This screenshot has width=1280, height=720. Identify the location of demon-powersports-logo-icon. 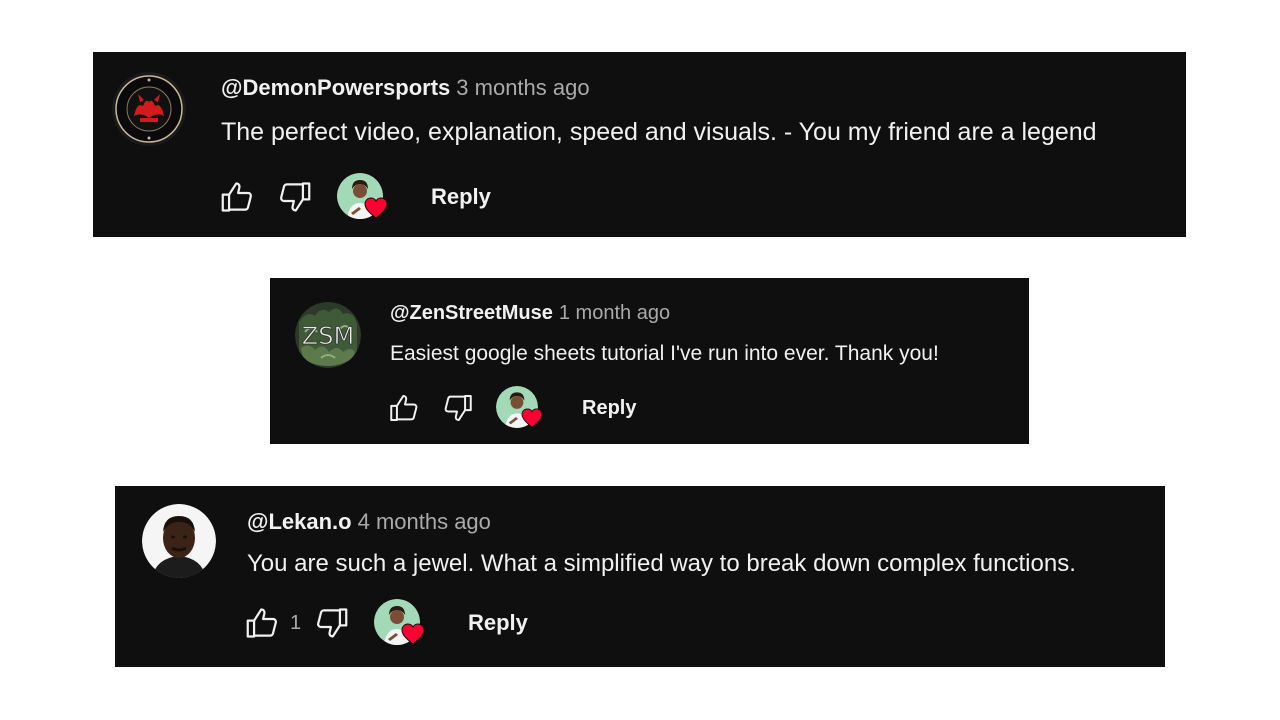
(149, 109).